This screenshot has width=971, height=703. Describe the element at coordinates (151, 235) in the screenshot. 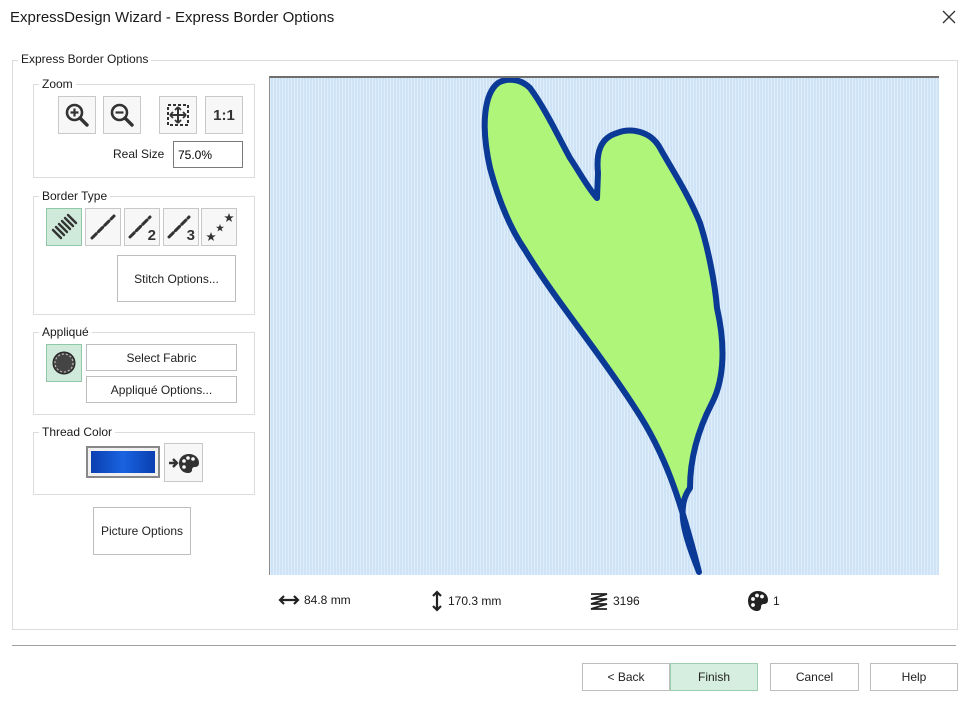

I see `double-stitch-number: 2` at that location.